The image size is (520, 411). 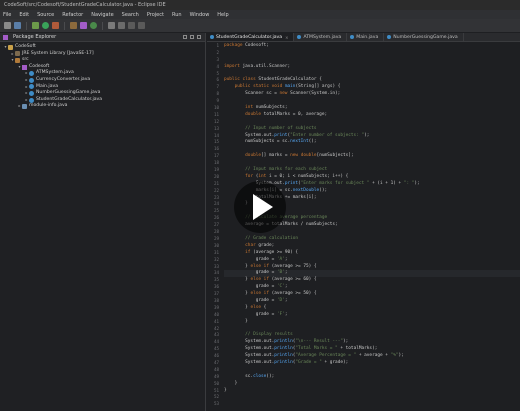 I want to click on menu-item-edit: Edit, so click(x=24, y=15).